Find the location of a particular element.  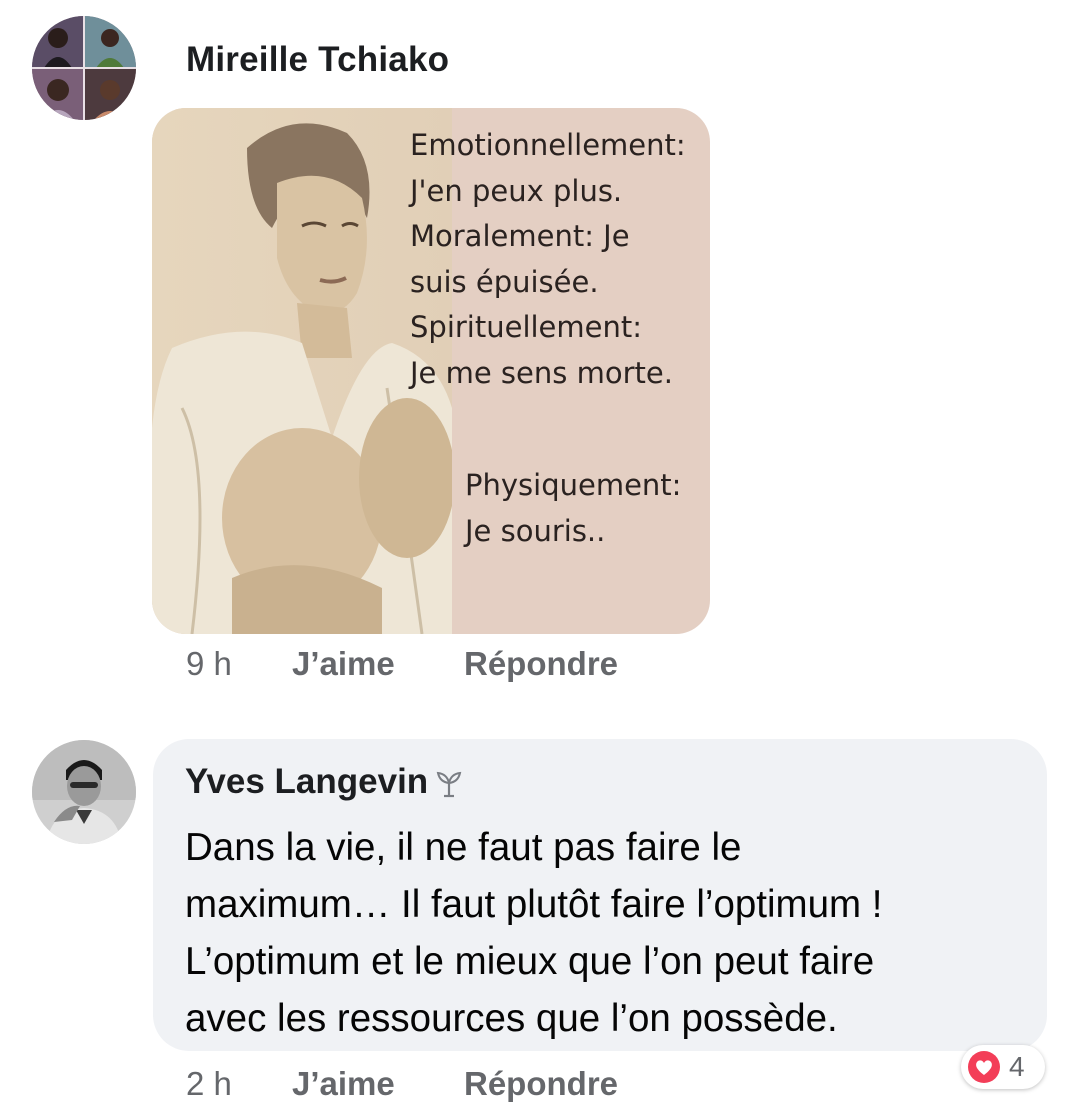

comment-actions: 9 h J’aime Répondre is located at coordinates (402, 664).